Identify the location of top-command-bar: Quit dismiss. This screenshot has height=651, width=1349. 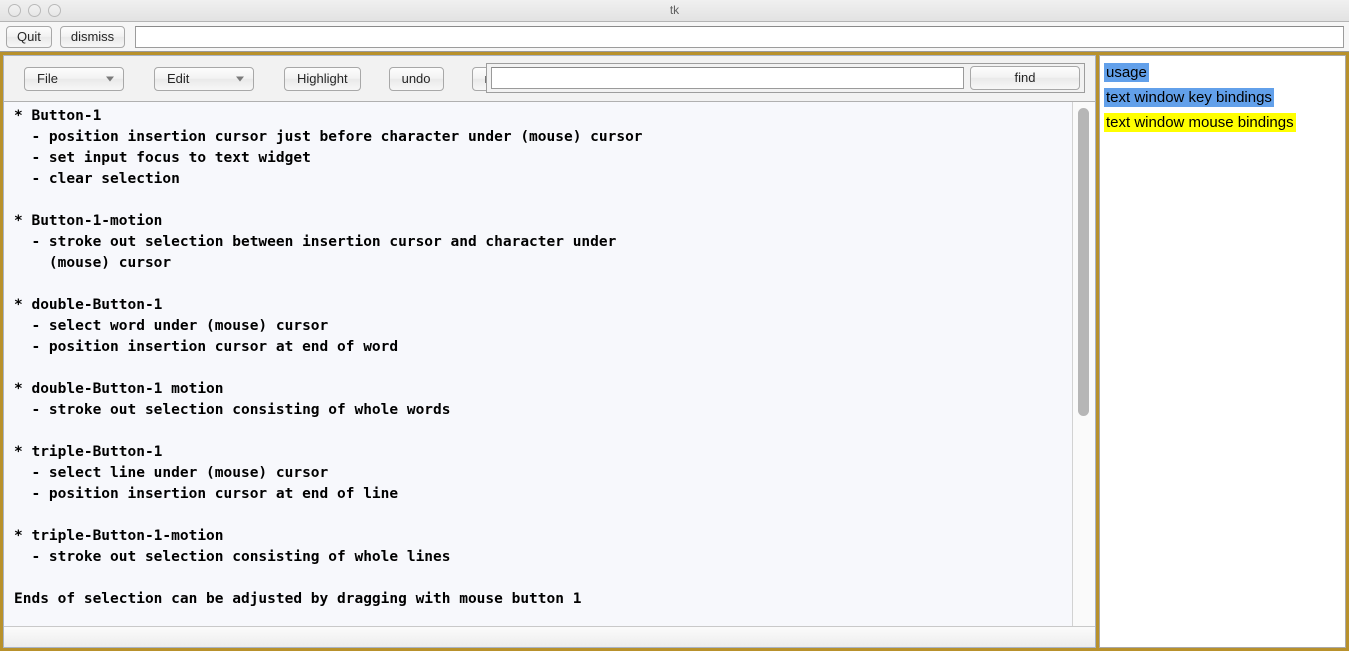
(674, 37).